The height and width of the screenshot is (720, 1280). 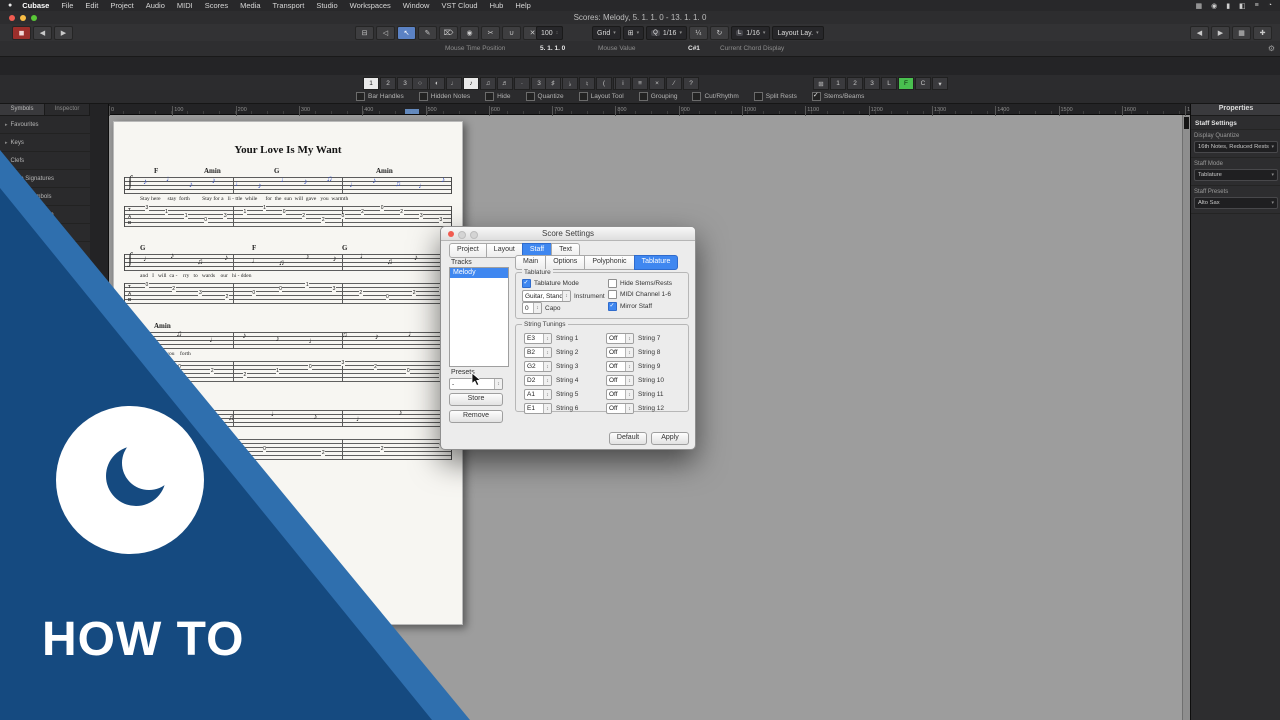 I want to click on battery-icon: ▮, so click(x=1228, y=6).